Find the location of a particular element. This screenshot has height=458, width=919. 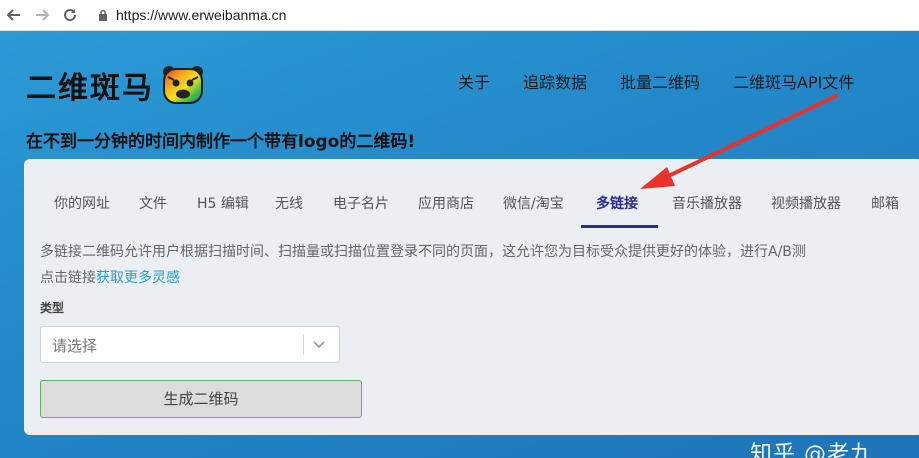

back-arrow-icon is located at coordinates (13, 15).